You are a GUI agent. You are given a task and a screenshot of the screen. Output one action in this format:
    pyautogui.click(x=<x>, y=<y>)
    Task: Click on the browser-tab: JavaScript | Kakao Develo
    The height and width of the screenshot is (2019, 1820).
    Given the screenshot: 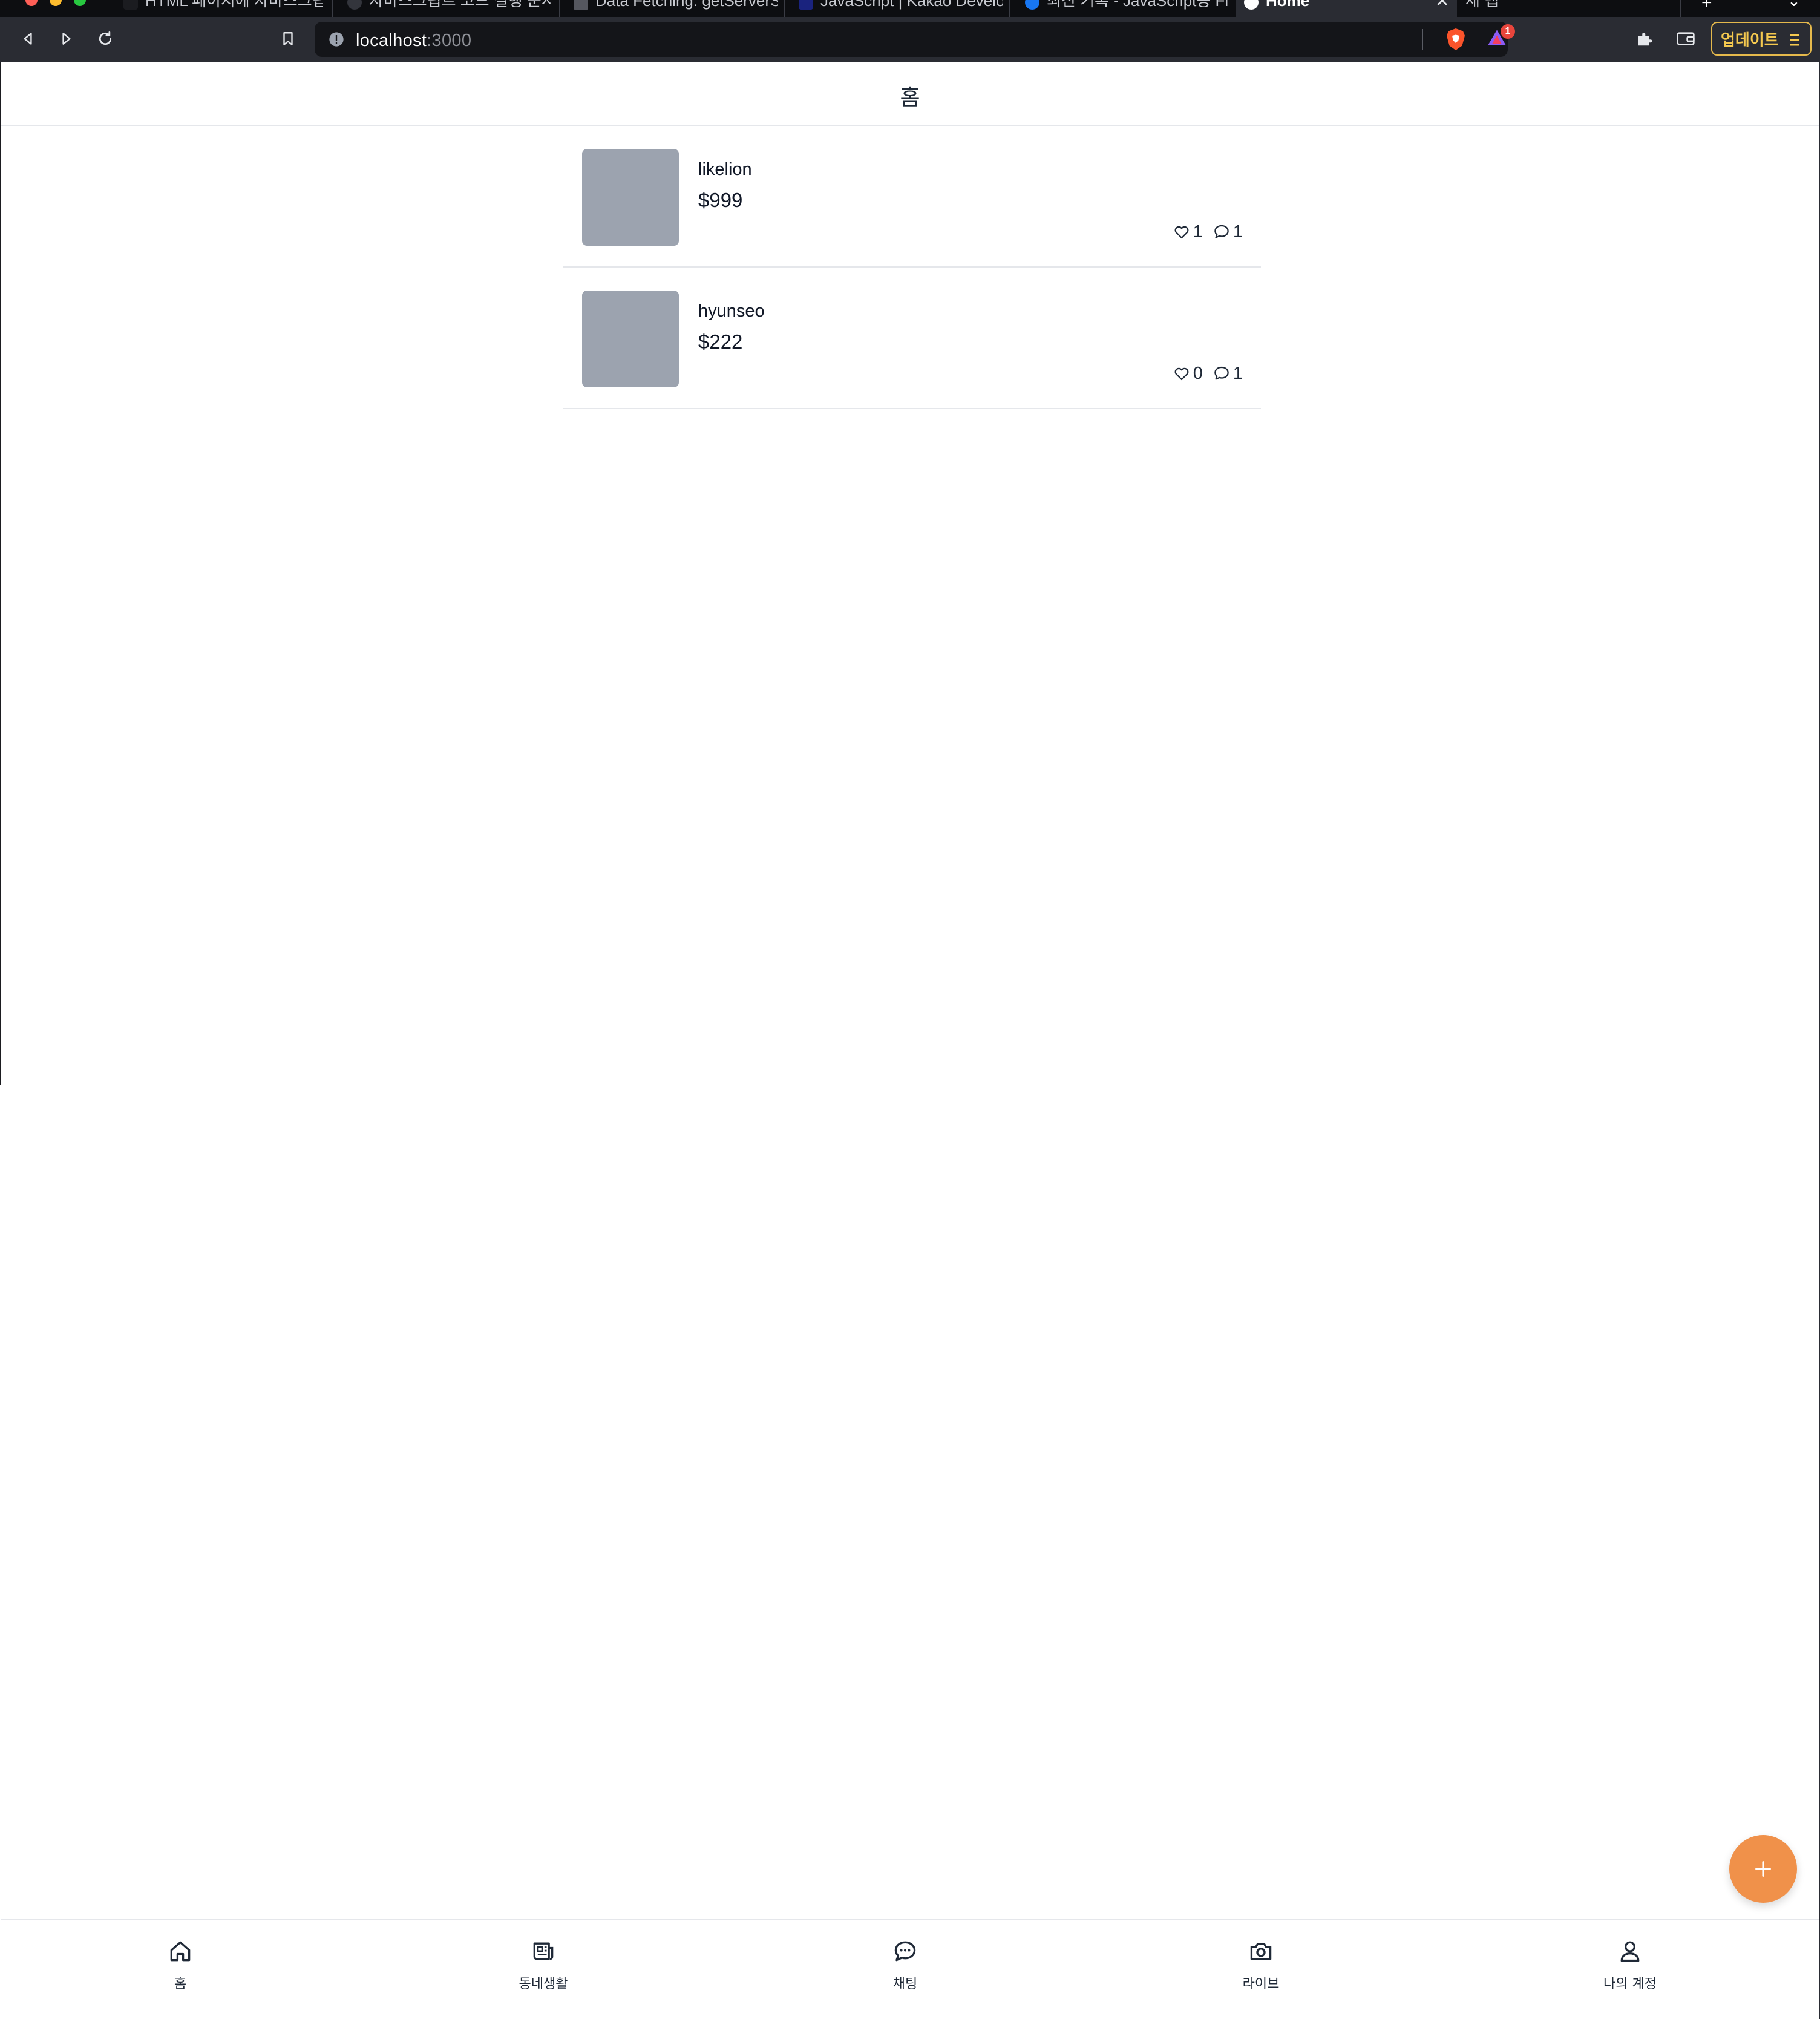 What is the action you would take?
    pyautogui.click(x=896, y=8)
    